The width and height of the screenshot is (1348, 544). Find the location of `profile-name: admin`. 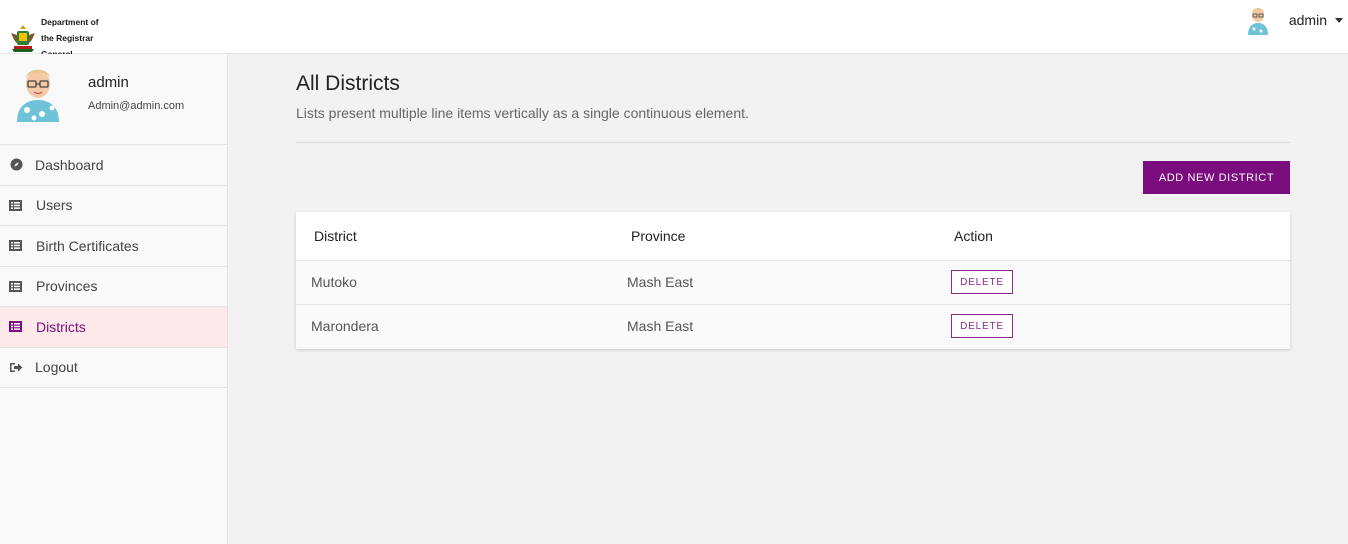

profile-name: admin is located at coordinates (108, 82).